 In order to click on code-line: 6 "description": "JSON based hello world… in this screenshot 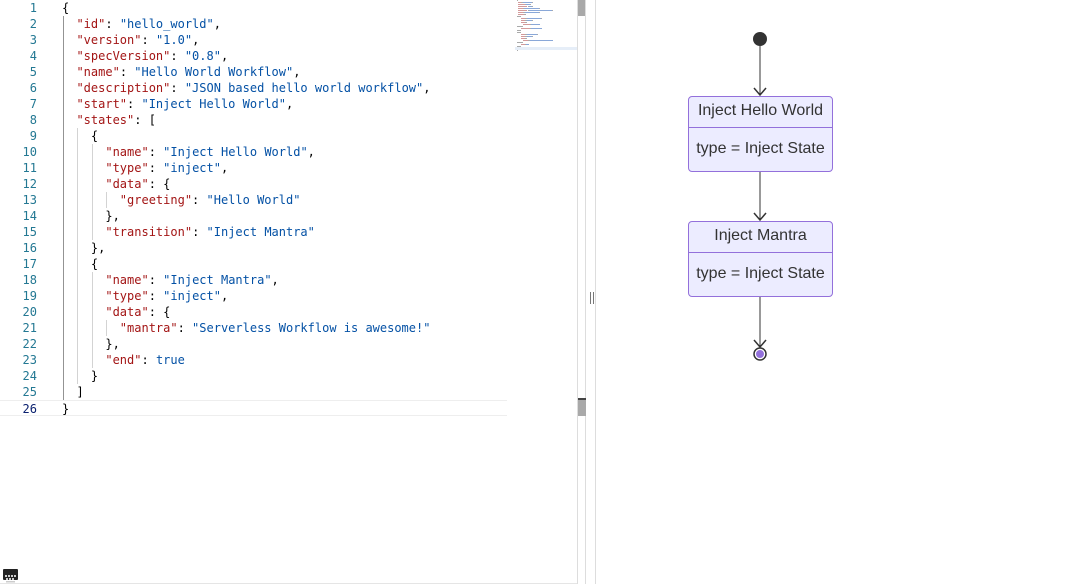, I will do `click(253, 88)`.